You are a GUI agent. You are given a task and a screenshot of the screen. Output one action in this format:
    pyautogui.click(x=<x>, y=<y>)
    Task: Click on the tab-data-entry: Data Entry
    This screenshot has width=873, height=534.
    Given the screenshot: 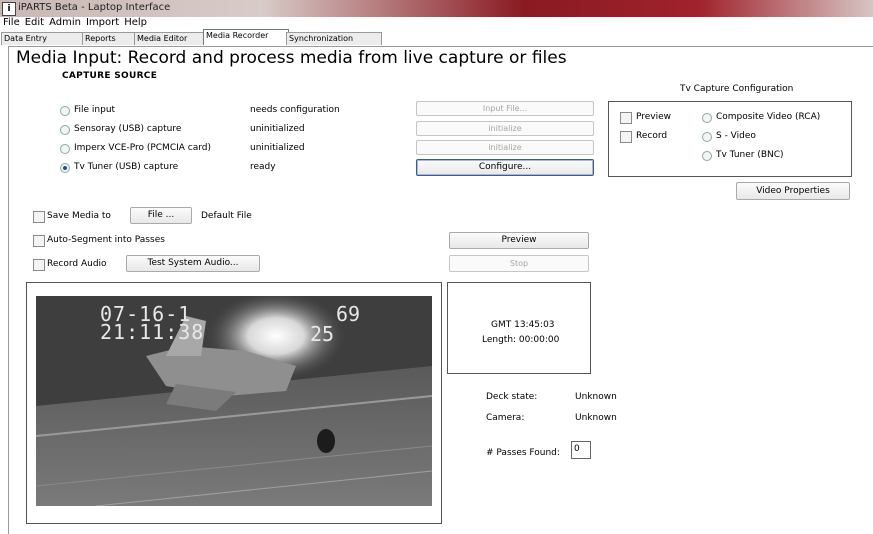 What is the action you would take?
    pyautogui.click(x=43, y=38)
    